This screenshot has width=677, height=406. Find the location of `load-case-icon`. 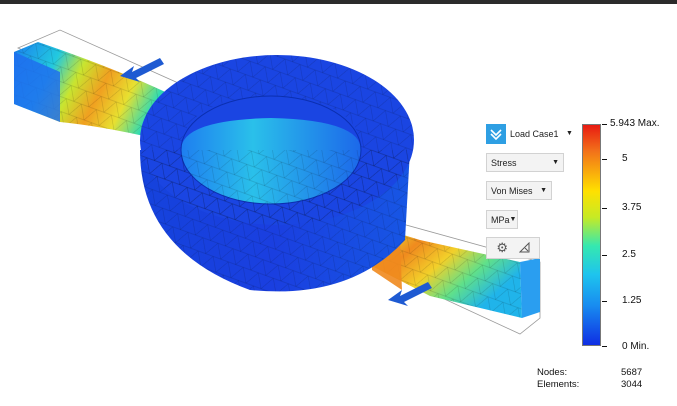

load-case-icon is located at coordinates (496, 134).